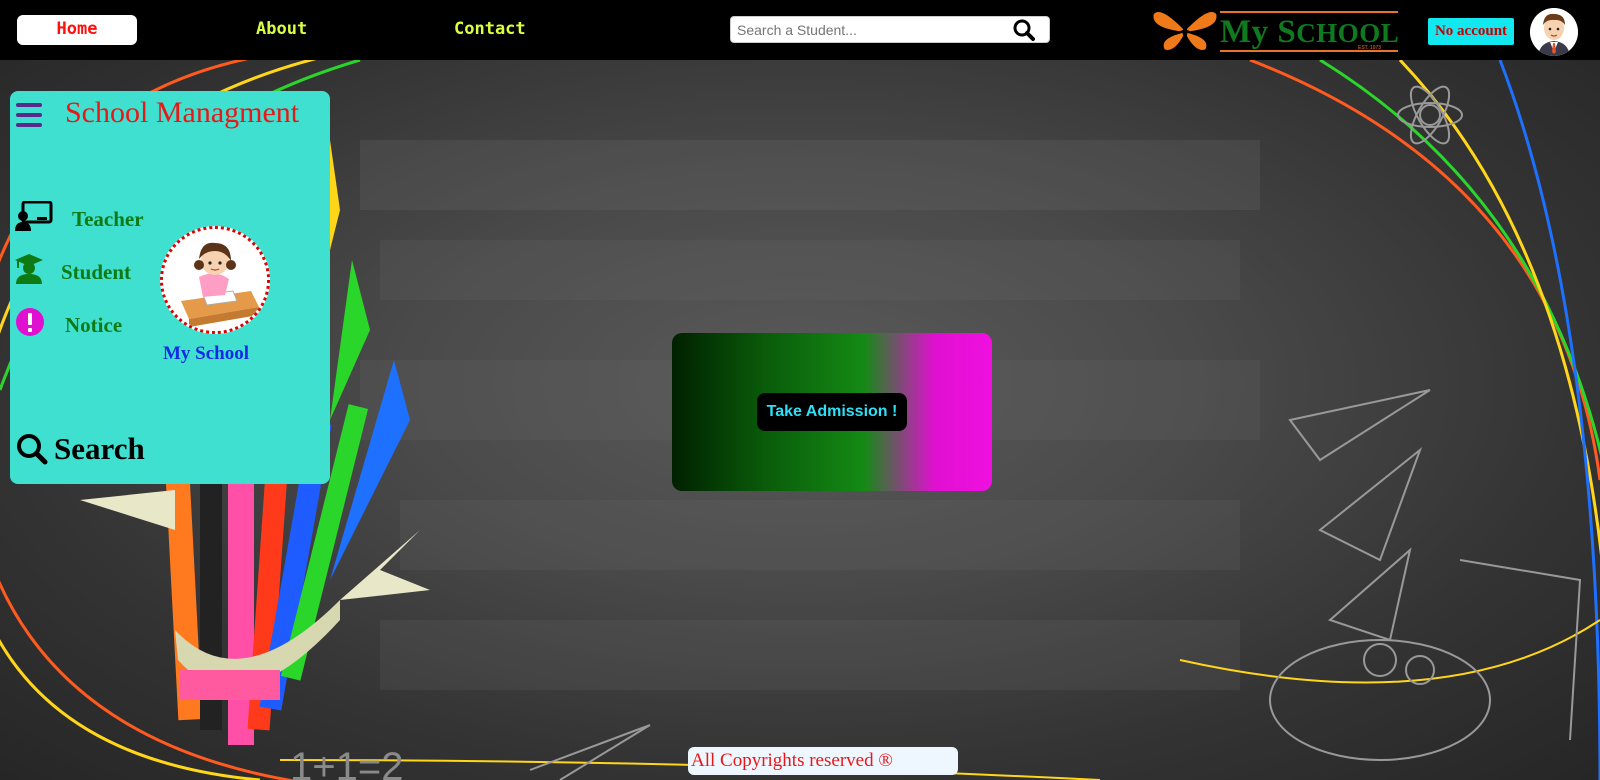  Describe the element at coordinates (206, 353) in the screenshot. I see `school-profile-name: My School` at that location.